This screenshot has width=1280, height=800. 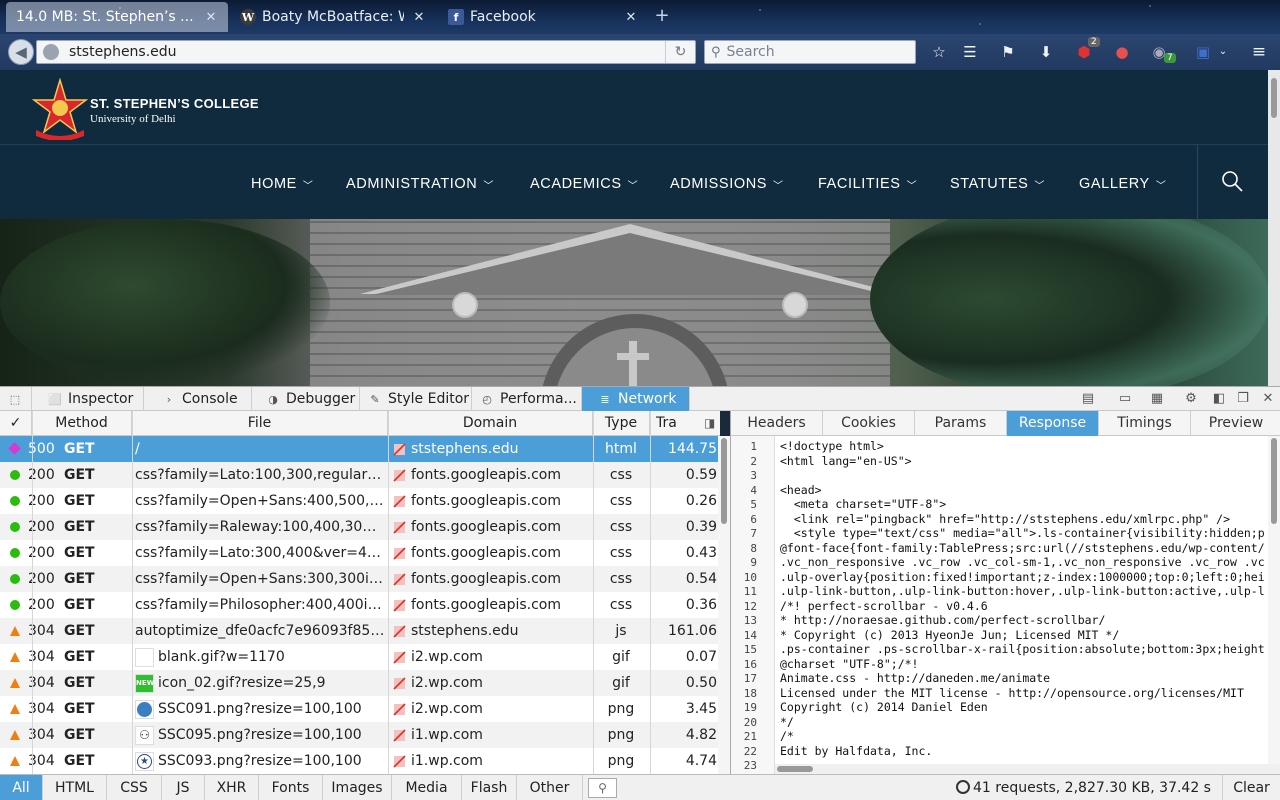 I want to click on filter-images: Images, so click(x=357, y=787).